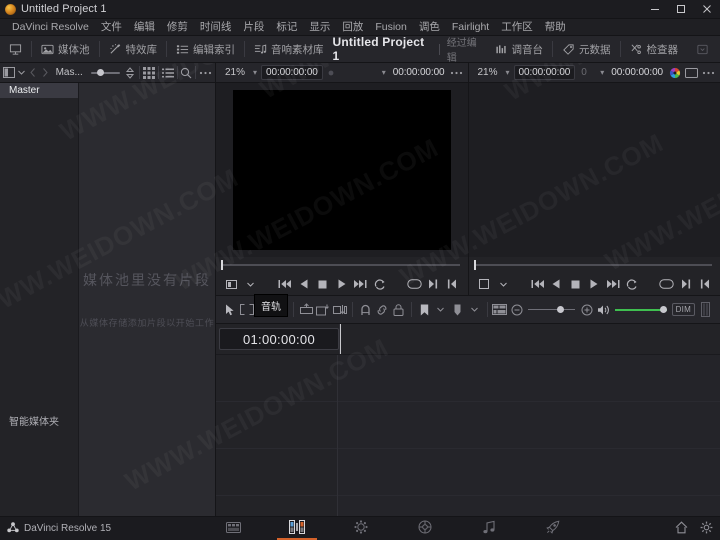 This screenshot has height=540, width=720. Describe the element at coordinates (297, 528) in the screenshot. I see `edit-page-button` at that location.